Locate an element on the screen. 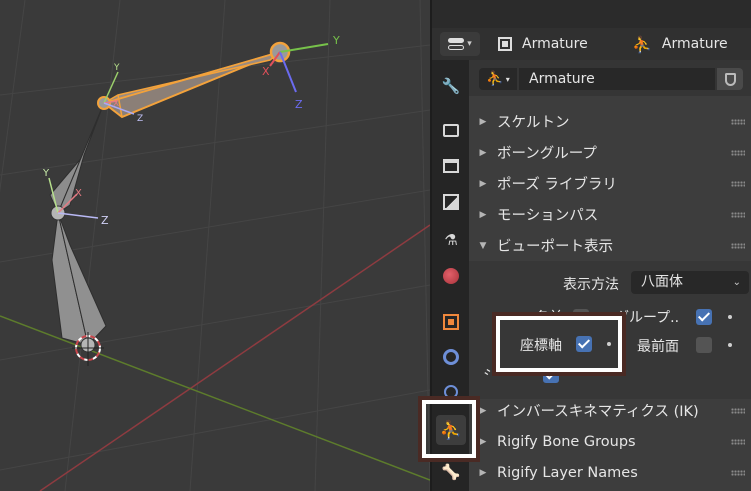 The height and width of the screenshot is (491, 751). tab-view-layer is located at coordinates (451, 202).